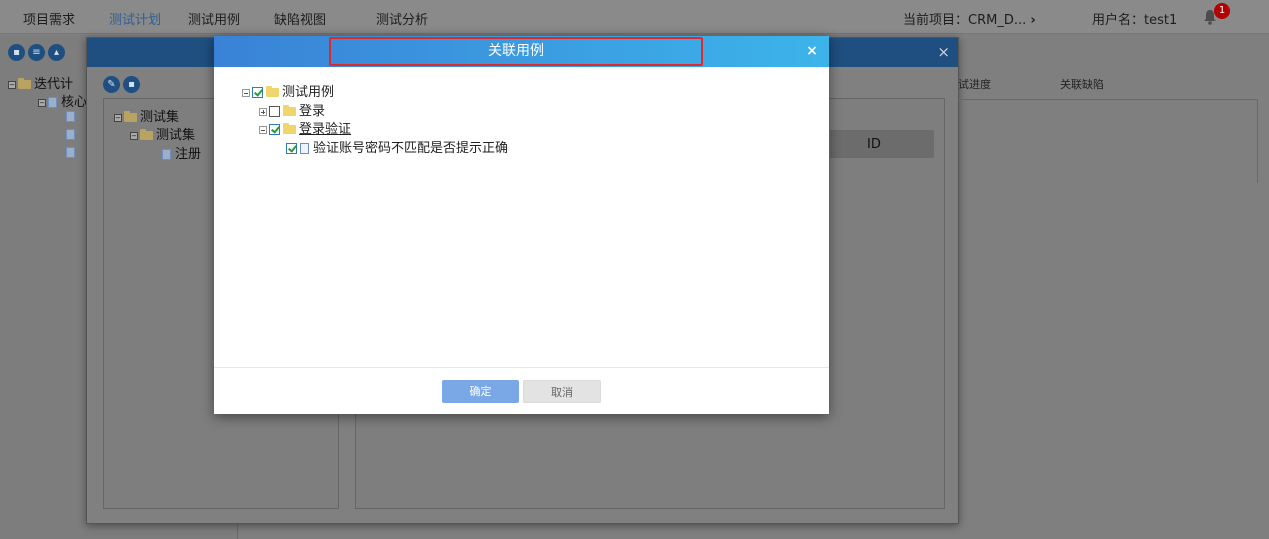  Describe the element at coordinates (300, 18) in the screenshot. I see `nav-item-defects: 缺陷视图` at that location.